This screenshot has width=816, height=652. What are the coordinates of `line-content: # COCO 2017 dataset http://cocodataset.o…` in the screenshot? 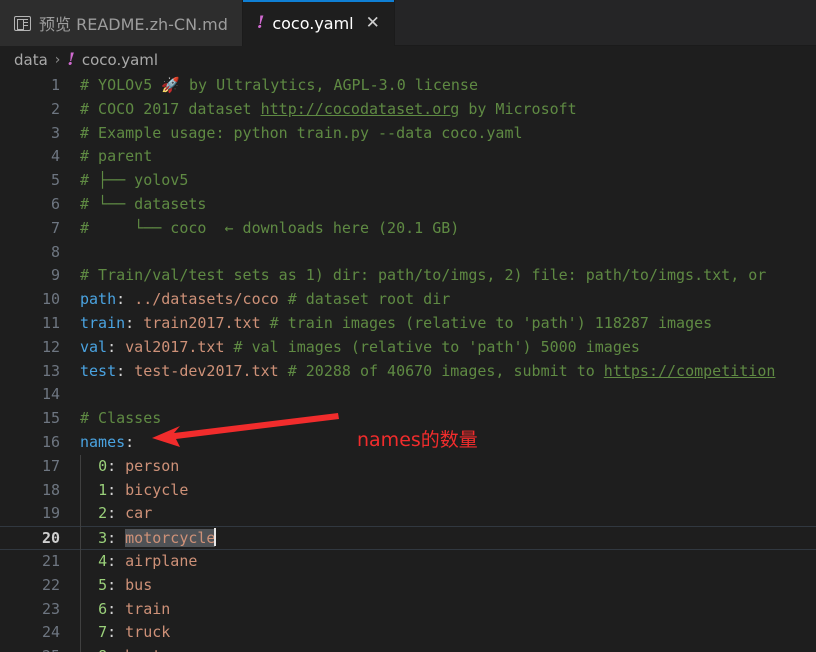 It's located at (439, 110).